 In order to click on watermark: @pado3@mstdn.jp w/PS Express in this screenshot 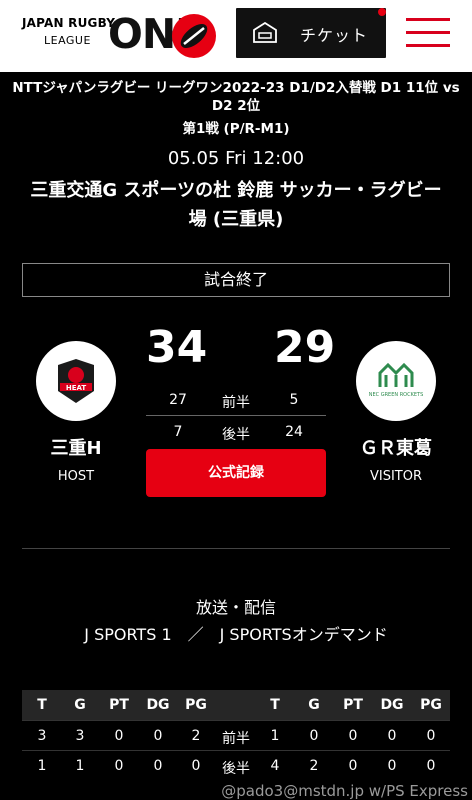, I will do `click(344, 791)`.